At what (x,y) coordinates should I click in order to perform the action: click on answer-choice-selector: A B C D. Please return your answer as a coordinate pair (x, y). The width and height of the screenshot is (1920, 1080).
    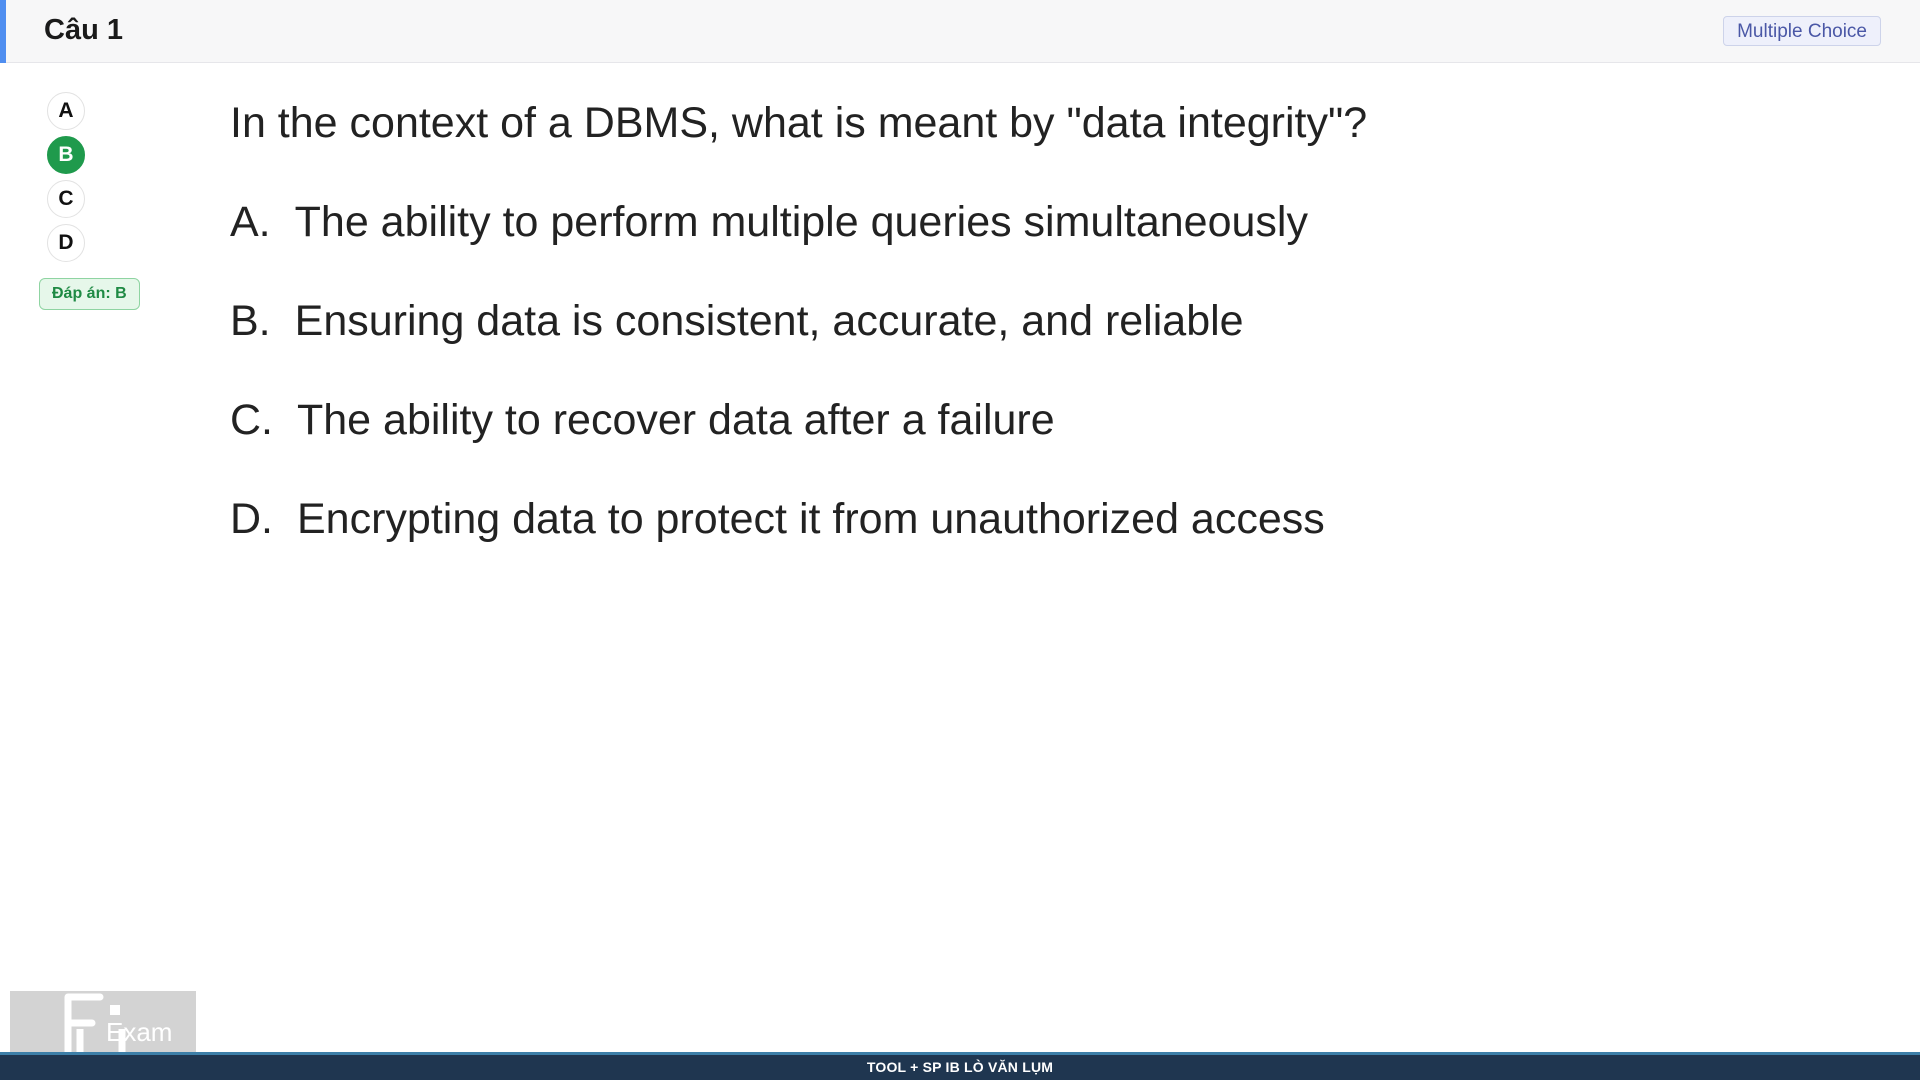
    Looking at the image, I should click on (66, 180).